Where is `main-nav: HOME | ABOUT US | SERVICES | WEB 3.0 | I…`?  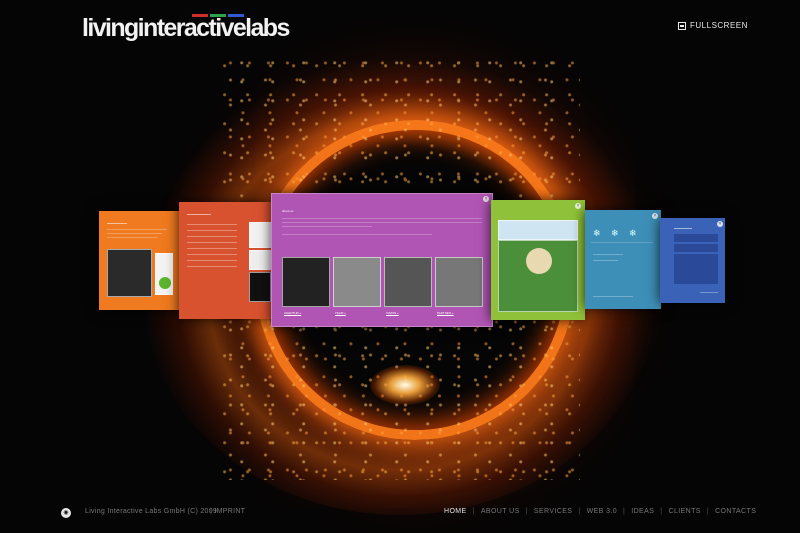
main-nav: HOME | ABOUT US | SERVICES | WEB 3.0 | I… is located at coordinates (600, 511).